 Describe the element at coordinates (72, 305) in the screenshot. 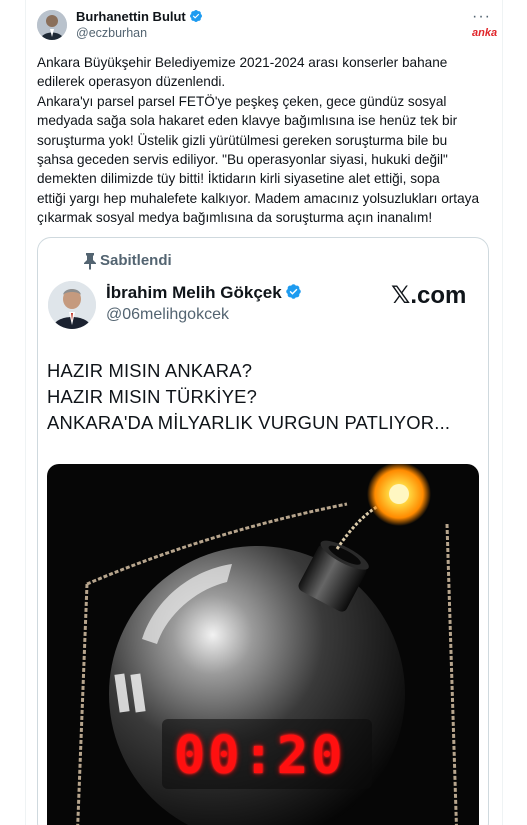

I see `quoted-author-avatar` at that location.